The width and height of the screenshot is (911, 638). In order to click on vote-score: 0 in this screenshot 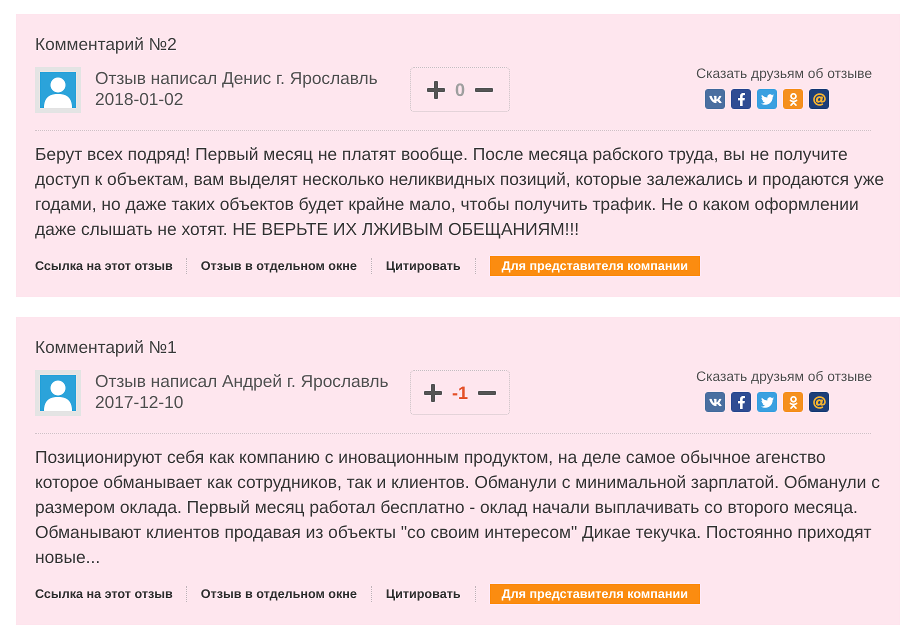, I will do `click(459, 90)`.